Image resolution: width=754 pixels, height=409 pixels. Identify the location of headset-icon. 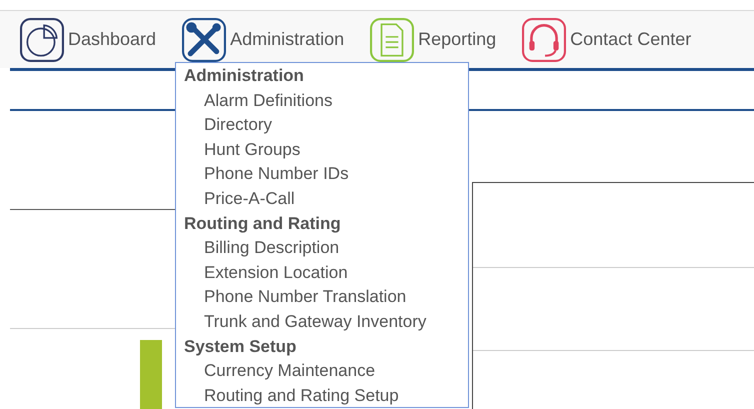
(544, 40).